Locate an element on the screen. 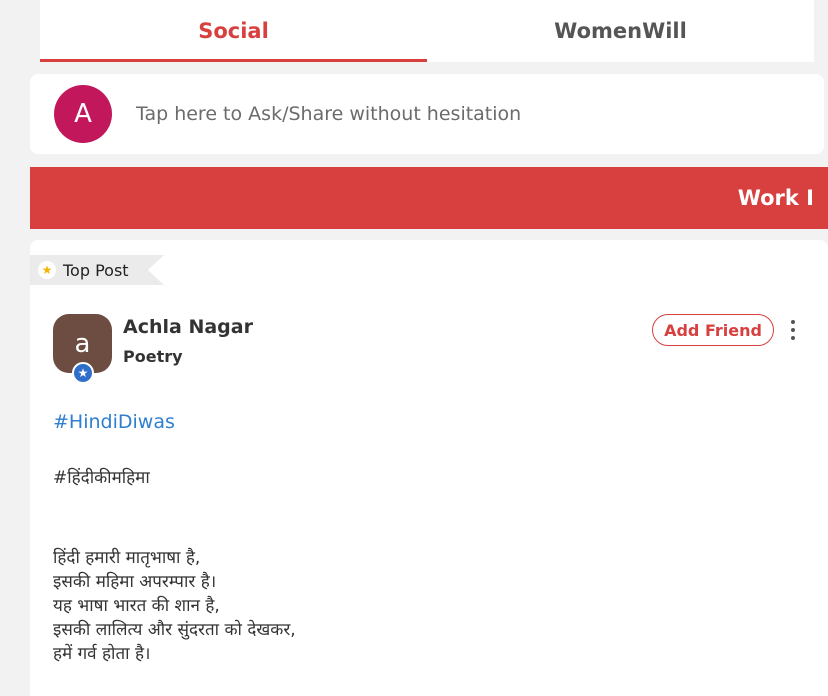 The height and width of the screenshot is (696, 828). avatar: A is located at coordinates (83, 114).